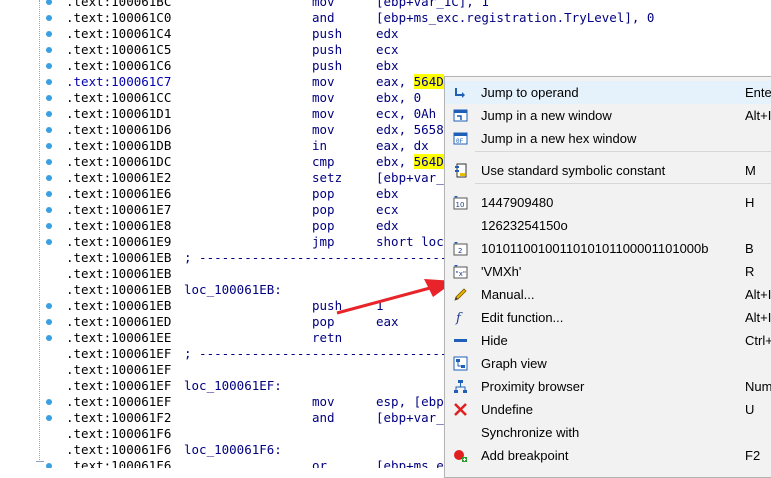 The width and height of the screenshot is (771, 478). I want to click on operands: short loc, so click(410, 242).